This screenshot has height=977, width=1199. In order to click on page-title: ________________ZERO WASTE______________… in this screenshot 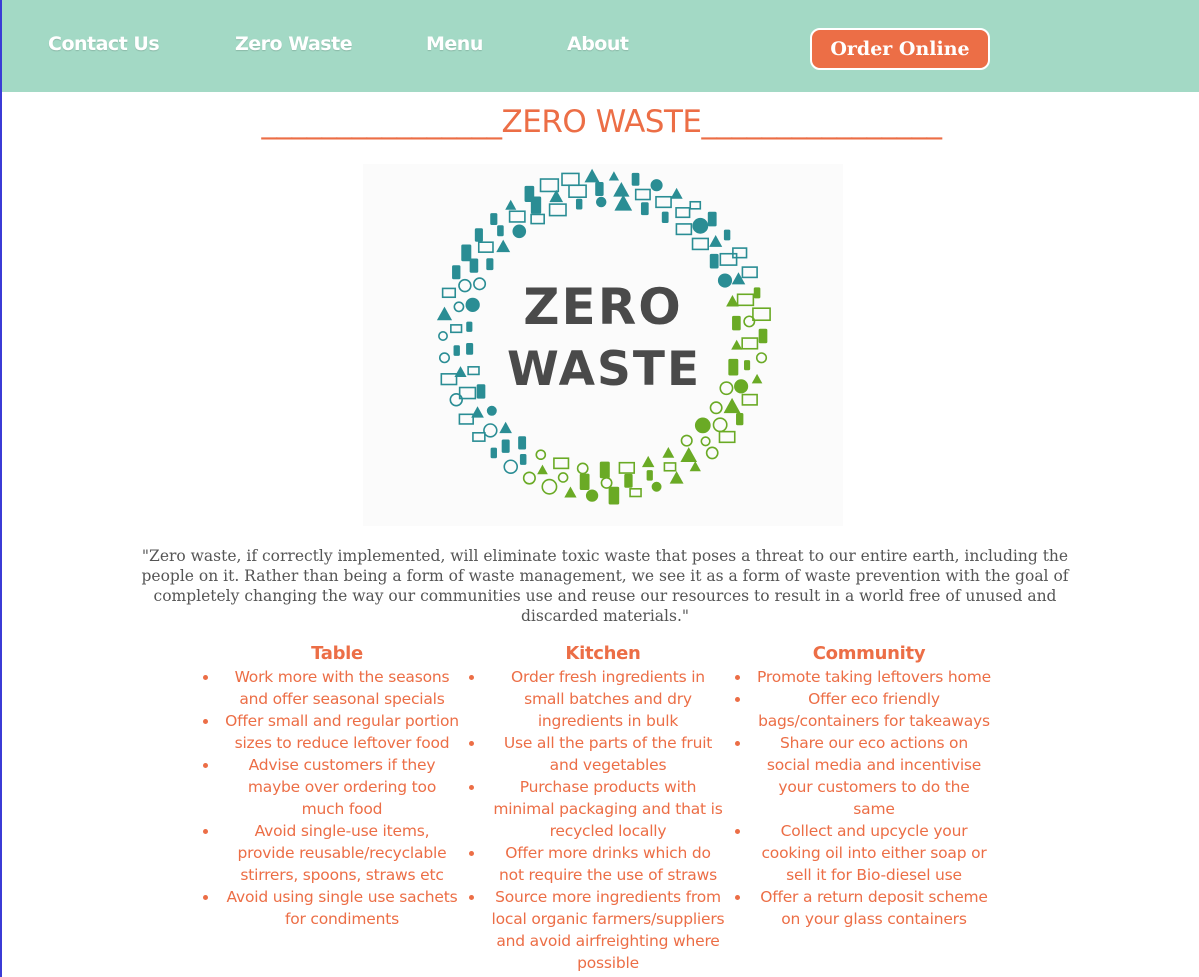, I will do `click(601, 122)`.